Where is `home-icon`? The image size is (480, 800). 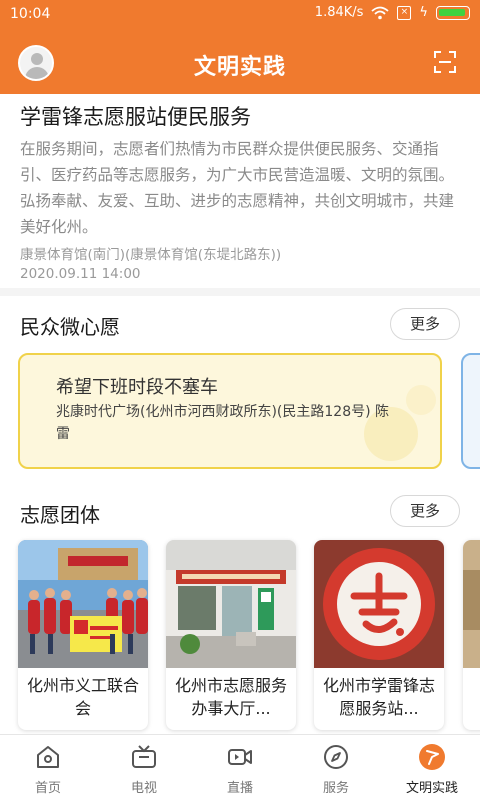 home-icon is located at coordinates (48, 757).